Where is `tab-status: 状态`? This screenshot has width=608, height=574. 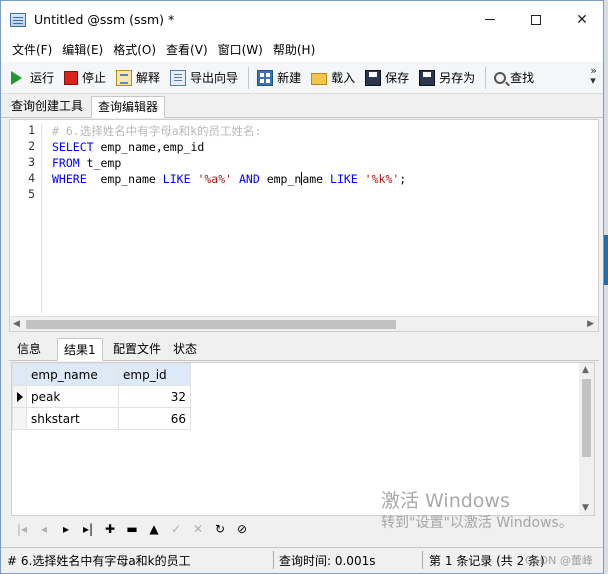 tab-status: 状态 is located at coordinates (185, 349).